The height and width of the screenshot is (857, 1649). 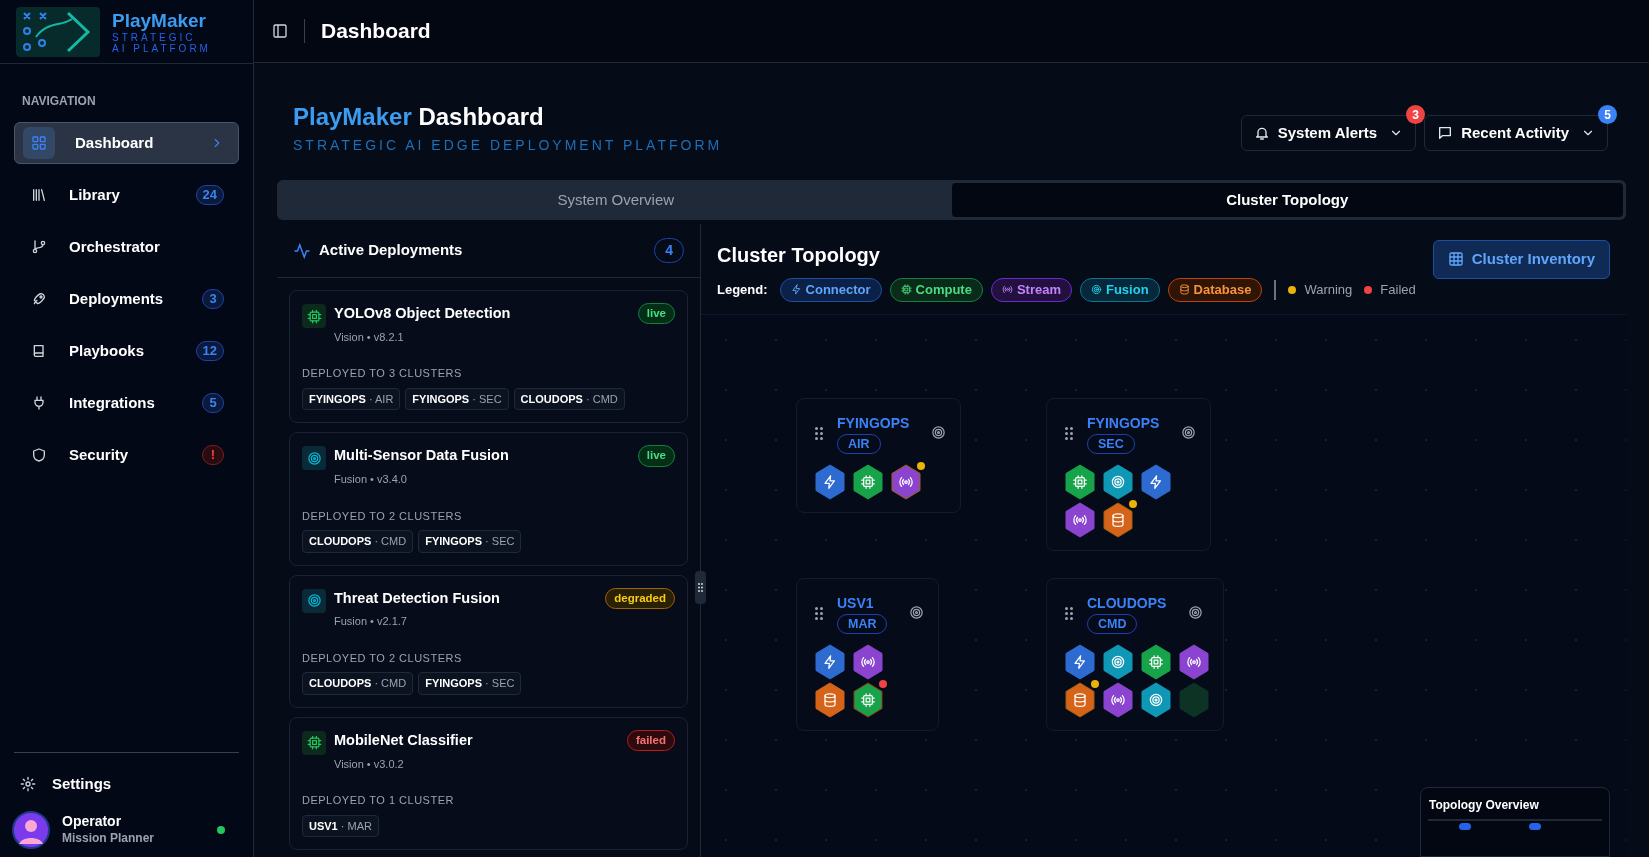 What do you see at coordinates (879, 455) in the screenshot?
I see `cluster-card: FYINGOPS AIR` at bounding box center [879, 455].